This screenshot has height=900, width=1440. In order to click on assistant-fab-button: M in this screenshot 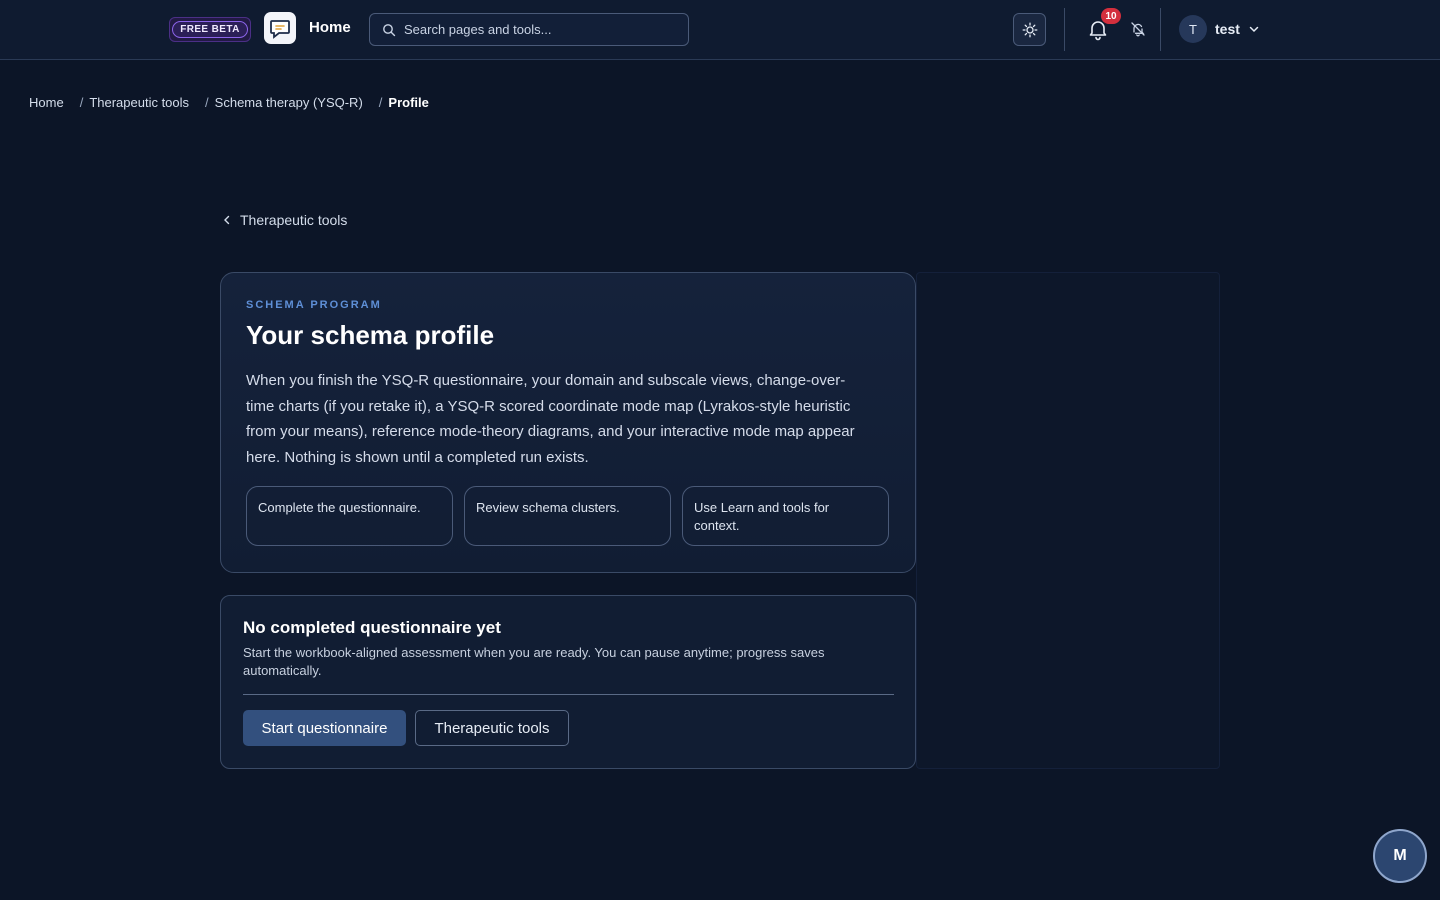, I will do `click(1400, 856)`.